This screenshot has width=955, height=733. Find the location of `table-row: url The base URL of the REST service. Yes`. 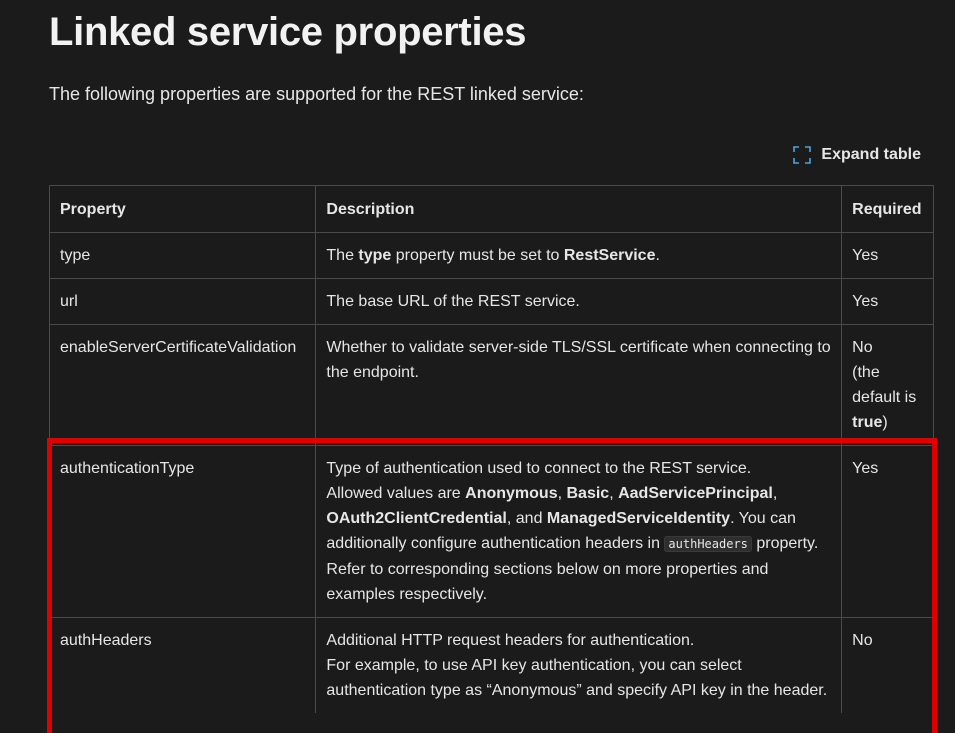

table-row: url The base URL of the REST service. Yes is located at coordinates (491, 301).